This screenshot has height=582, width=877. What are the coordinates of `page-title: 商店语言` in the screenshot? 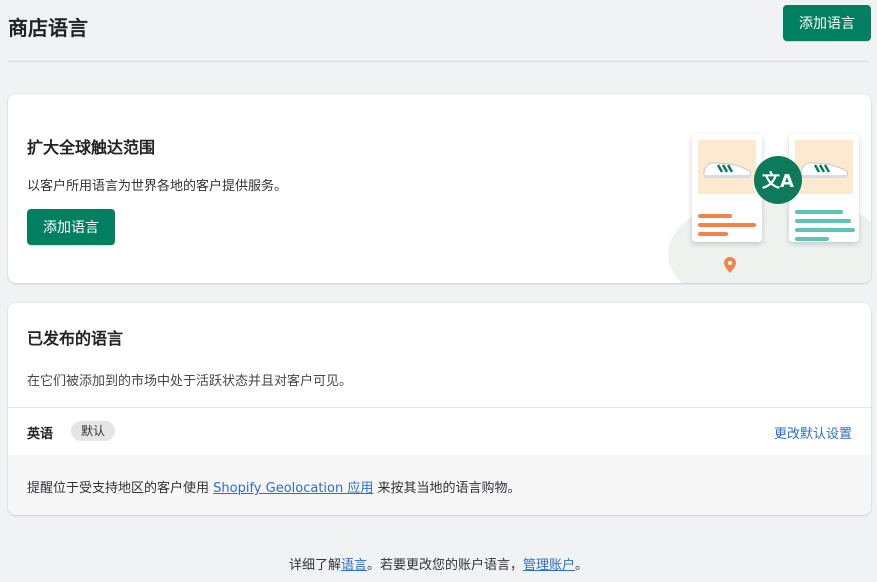 It's located at (48, 28).